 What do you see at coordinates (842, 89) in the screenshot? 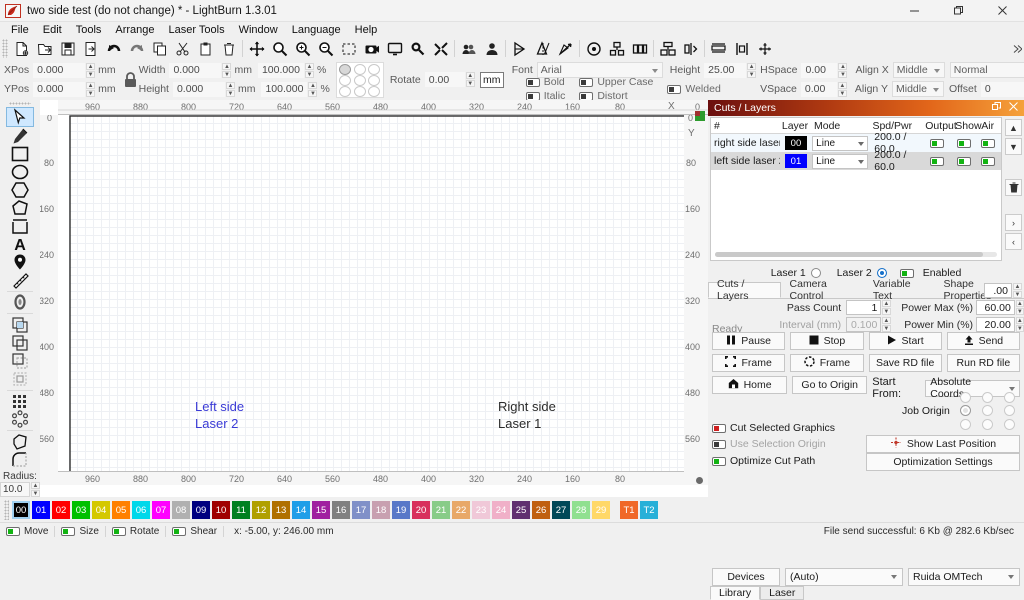
I see `vspace-stepper: ▲ ▼` at bounding box center [842, 89].